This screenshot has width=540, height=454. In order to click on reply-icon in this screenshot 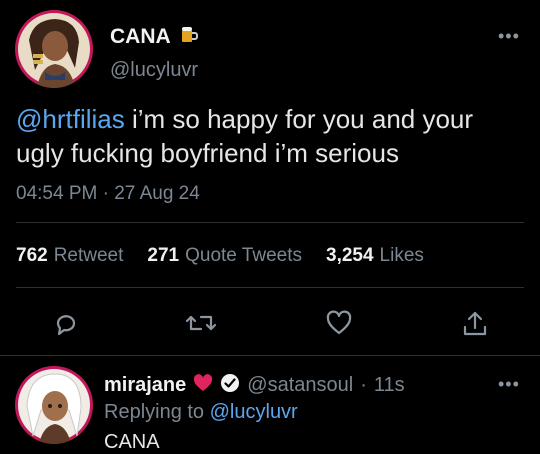, I will do `click(66, 323)`.